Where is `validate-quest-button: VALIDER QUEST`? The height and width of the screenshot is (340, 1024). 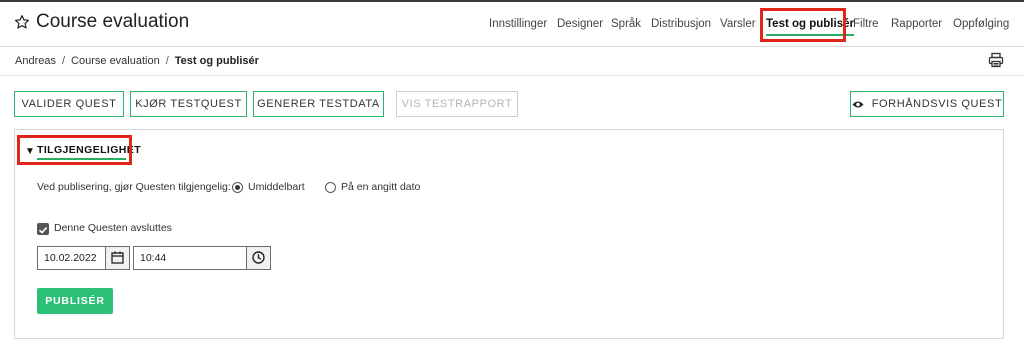 validate-quest-button: VALIDER QUEST is located at coordinates (69, 104).